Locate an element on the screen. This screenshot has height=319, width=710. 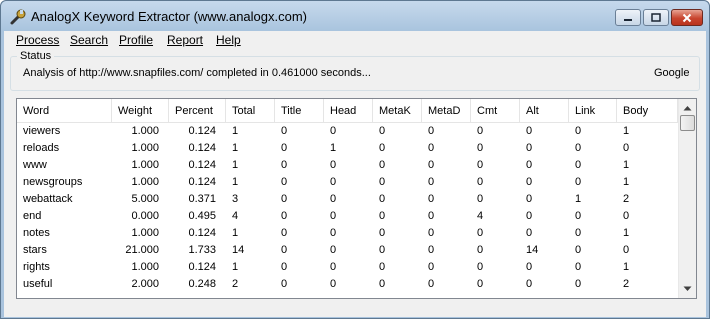
scroll-down-icon is located at coordinates (687, 289).